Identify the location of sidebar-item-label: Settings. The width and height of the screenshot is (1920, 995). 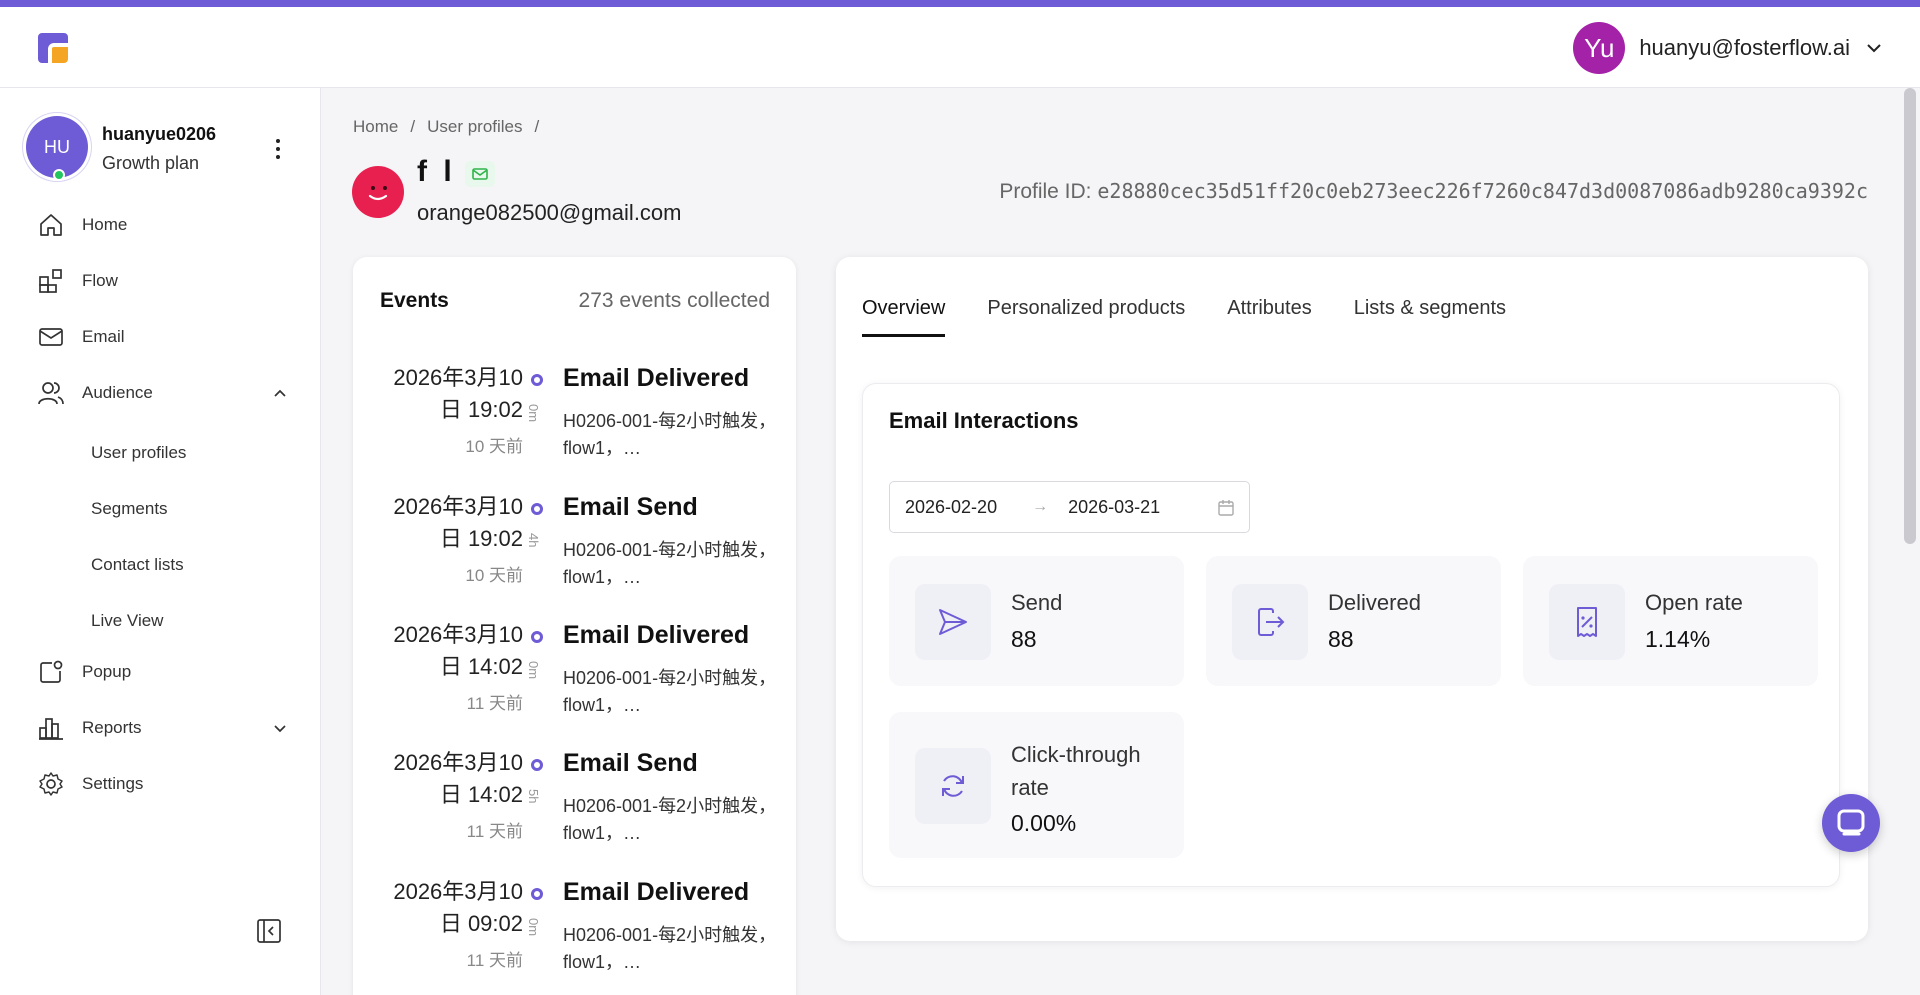
(113, 783).